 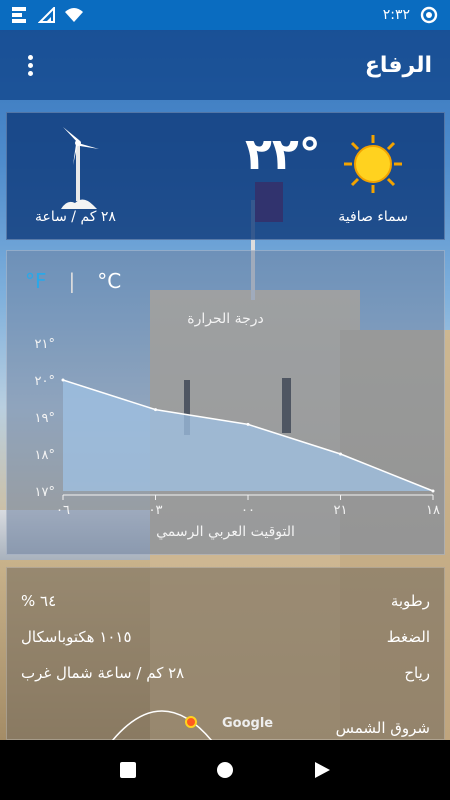 I want to click on x-tick-label: ٠٦, so click(x=63, y=510).